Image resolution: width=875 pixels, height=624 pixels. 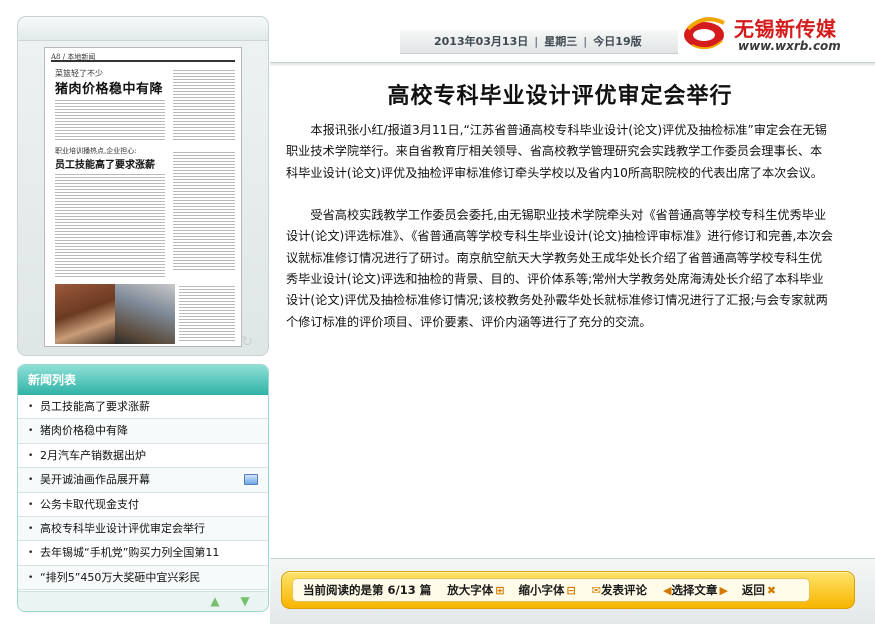 What do you see at coordinates (617, 41) in the screenshot?
I see `issue-edition: 今日19版` at bounding box center [617, 41].